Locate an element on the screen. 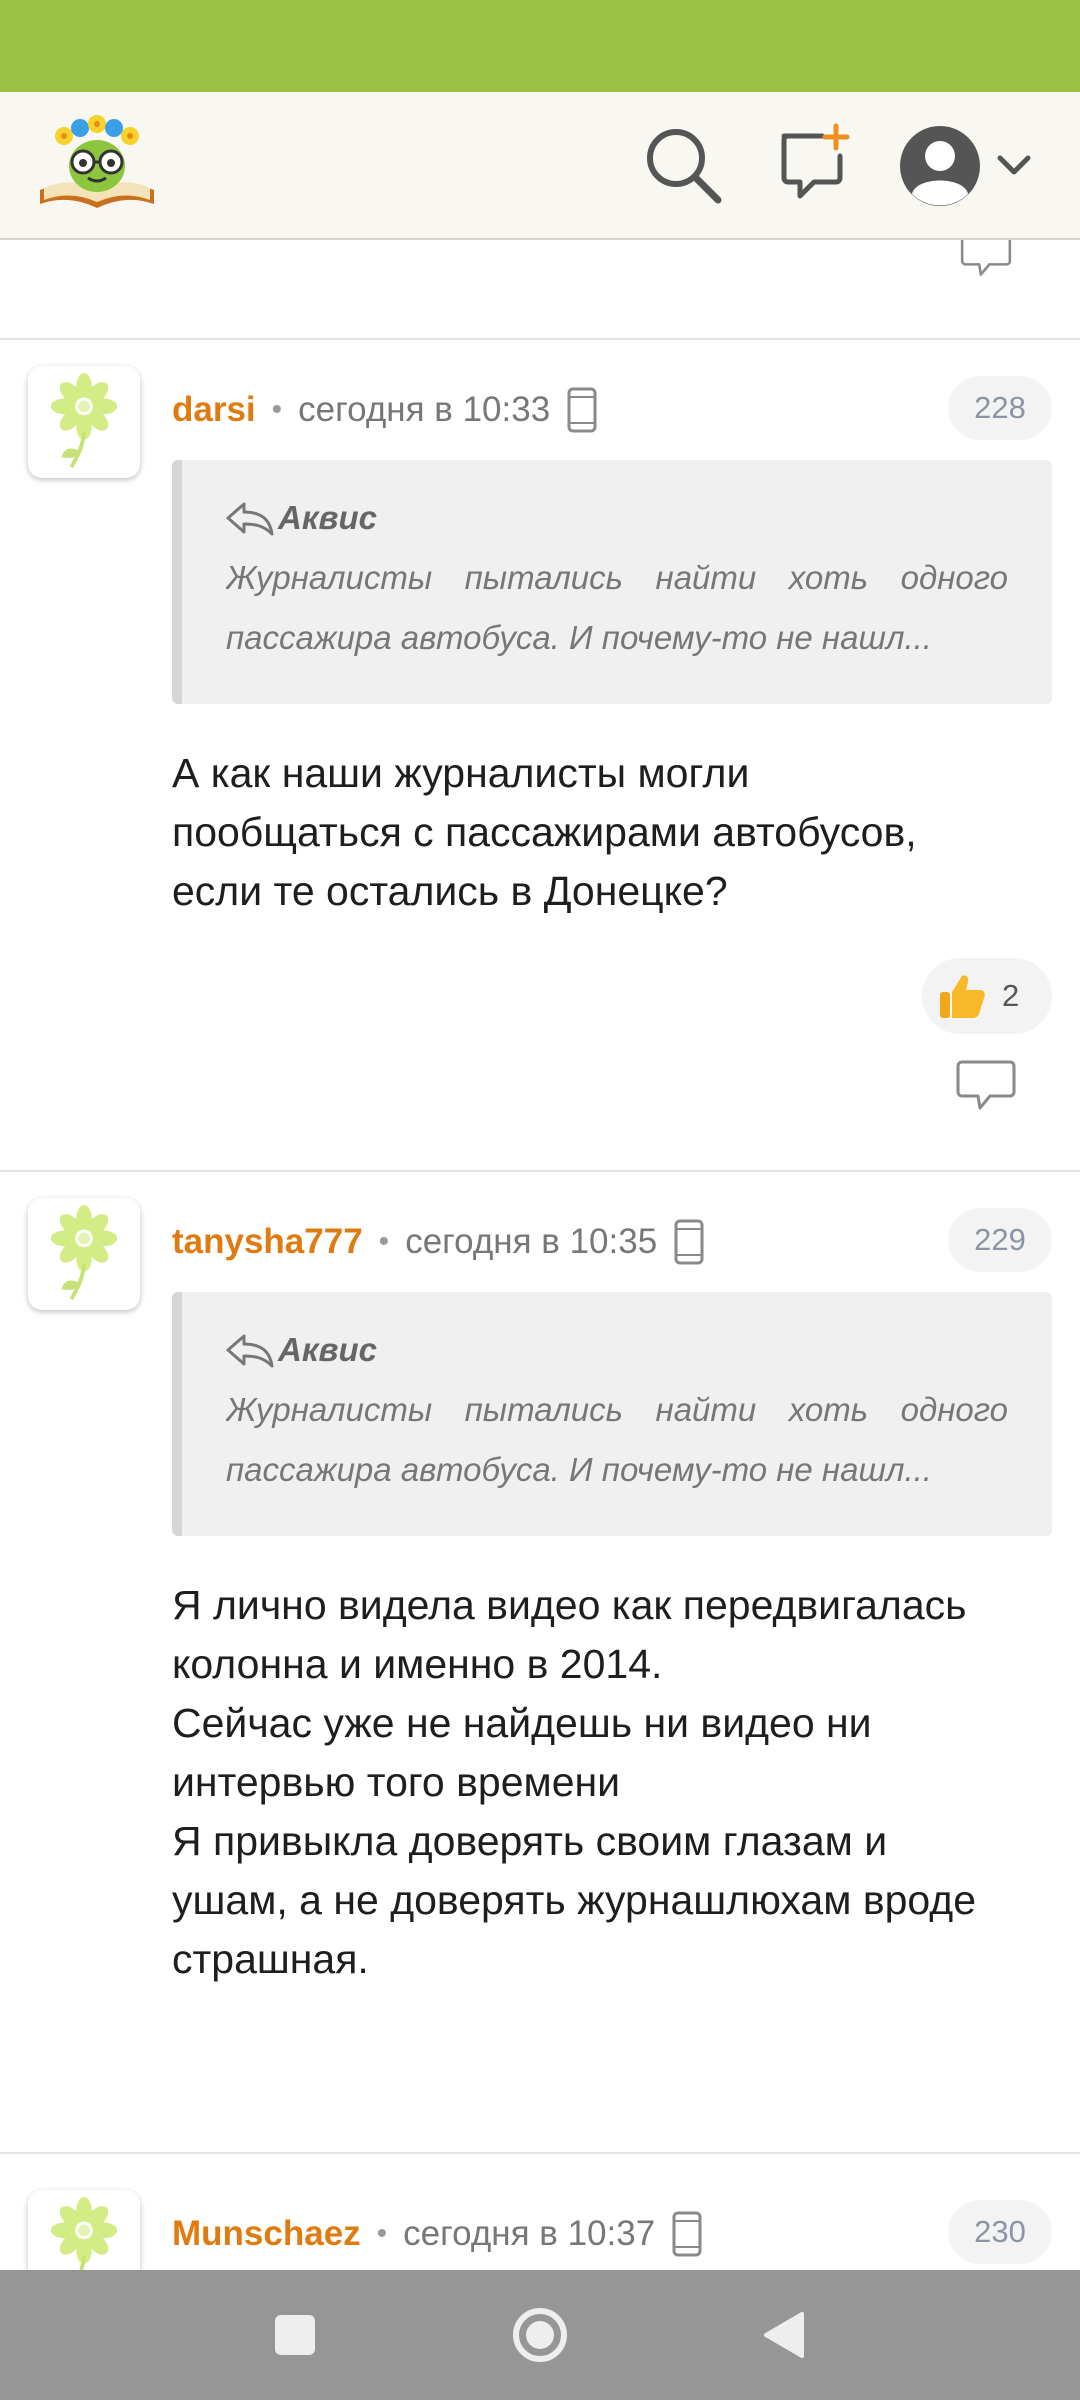 Image resolution: width=1080 pixels, height=2400 pixels. comment-author: darsi is located at coordinates (214, 410).